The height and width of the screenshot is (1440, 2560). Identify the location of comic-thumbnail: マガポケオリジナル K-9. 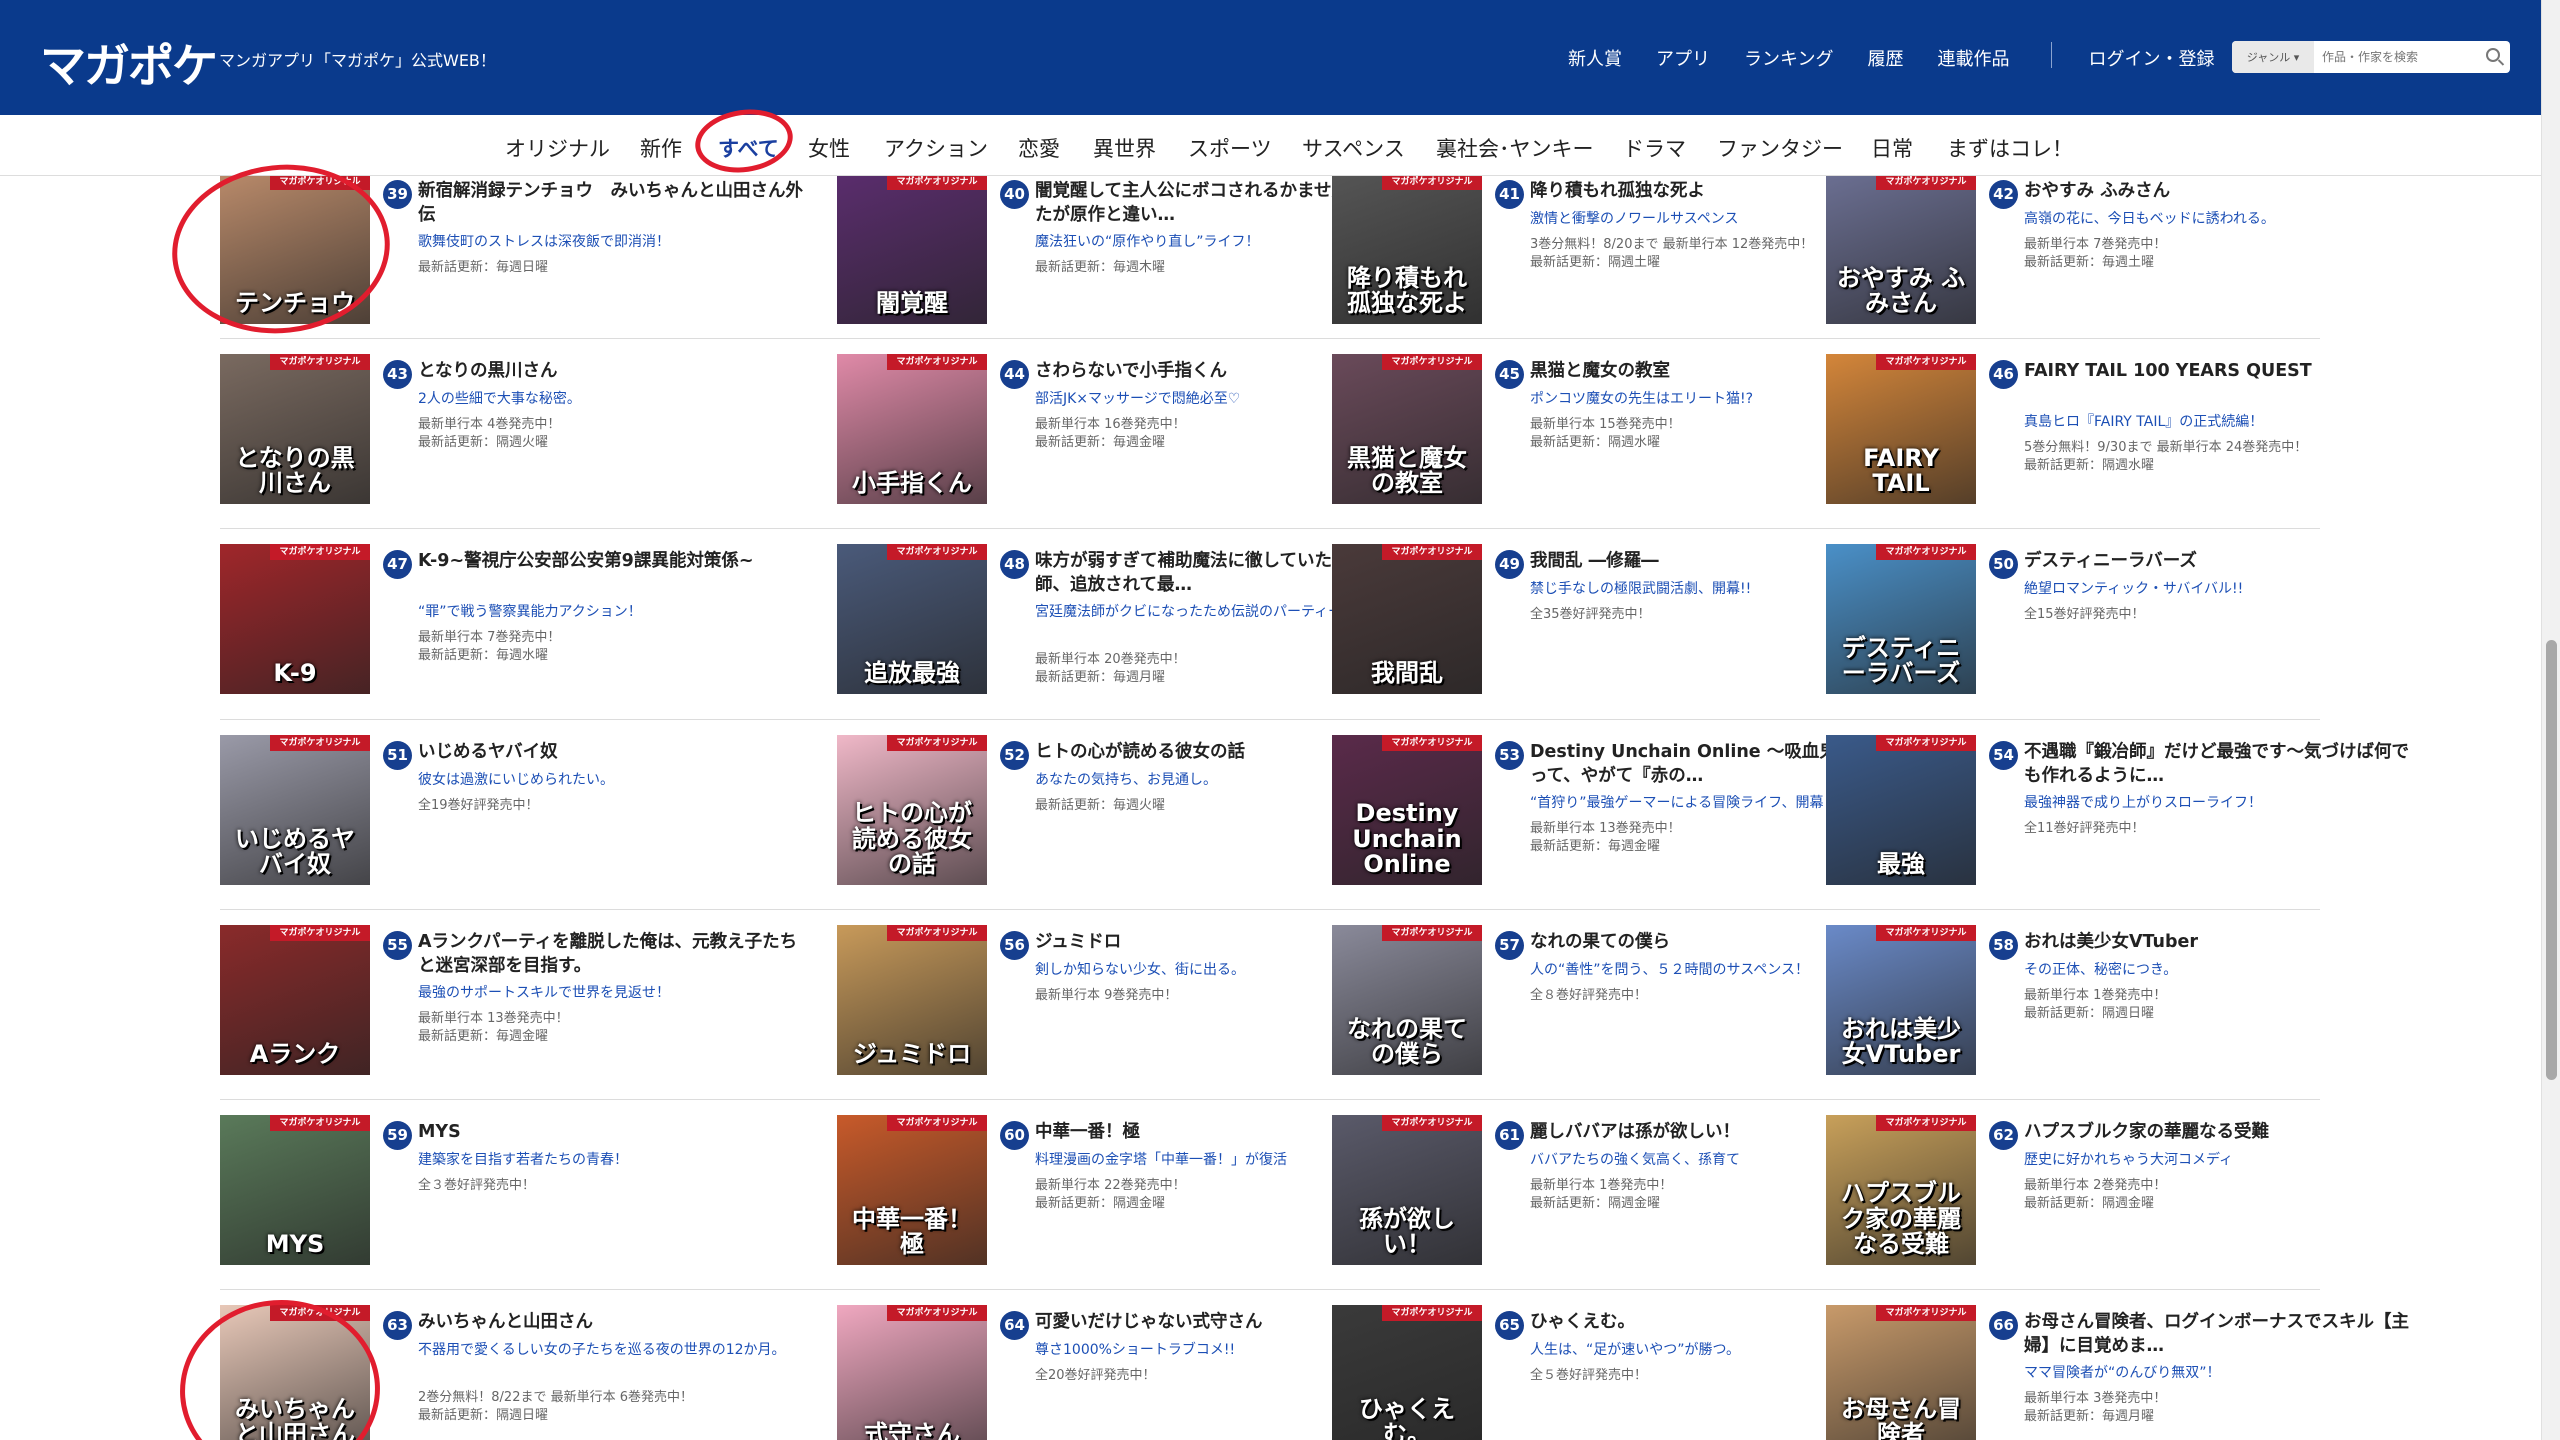
(295, 619).